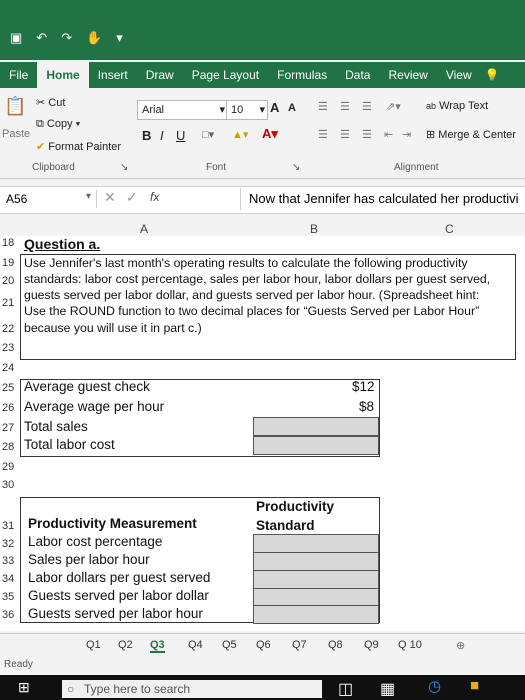 Image resolution: width=525 pixels, height=700 pixels. Describe the element at coordinates (146, 135) in the screenshot. I see `bold-button: B` at that location.